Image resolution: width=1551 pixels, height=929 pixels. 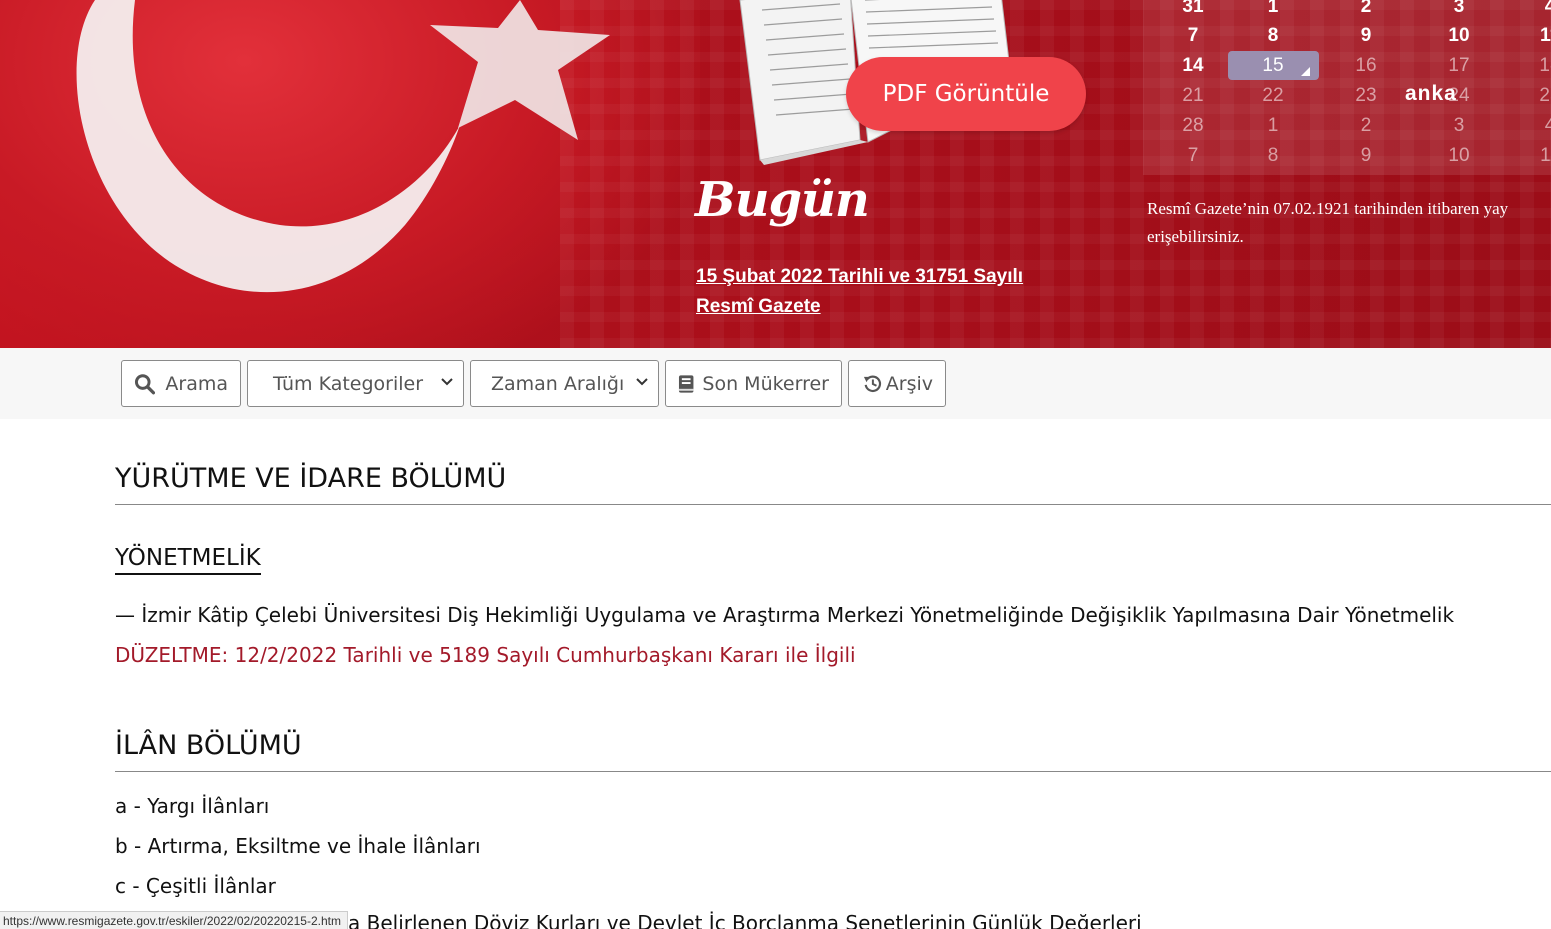 I want to click on section-title-announcements: İLÂN BÖLÜMÜ, so click(x=208, y=745).